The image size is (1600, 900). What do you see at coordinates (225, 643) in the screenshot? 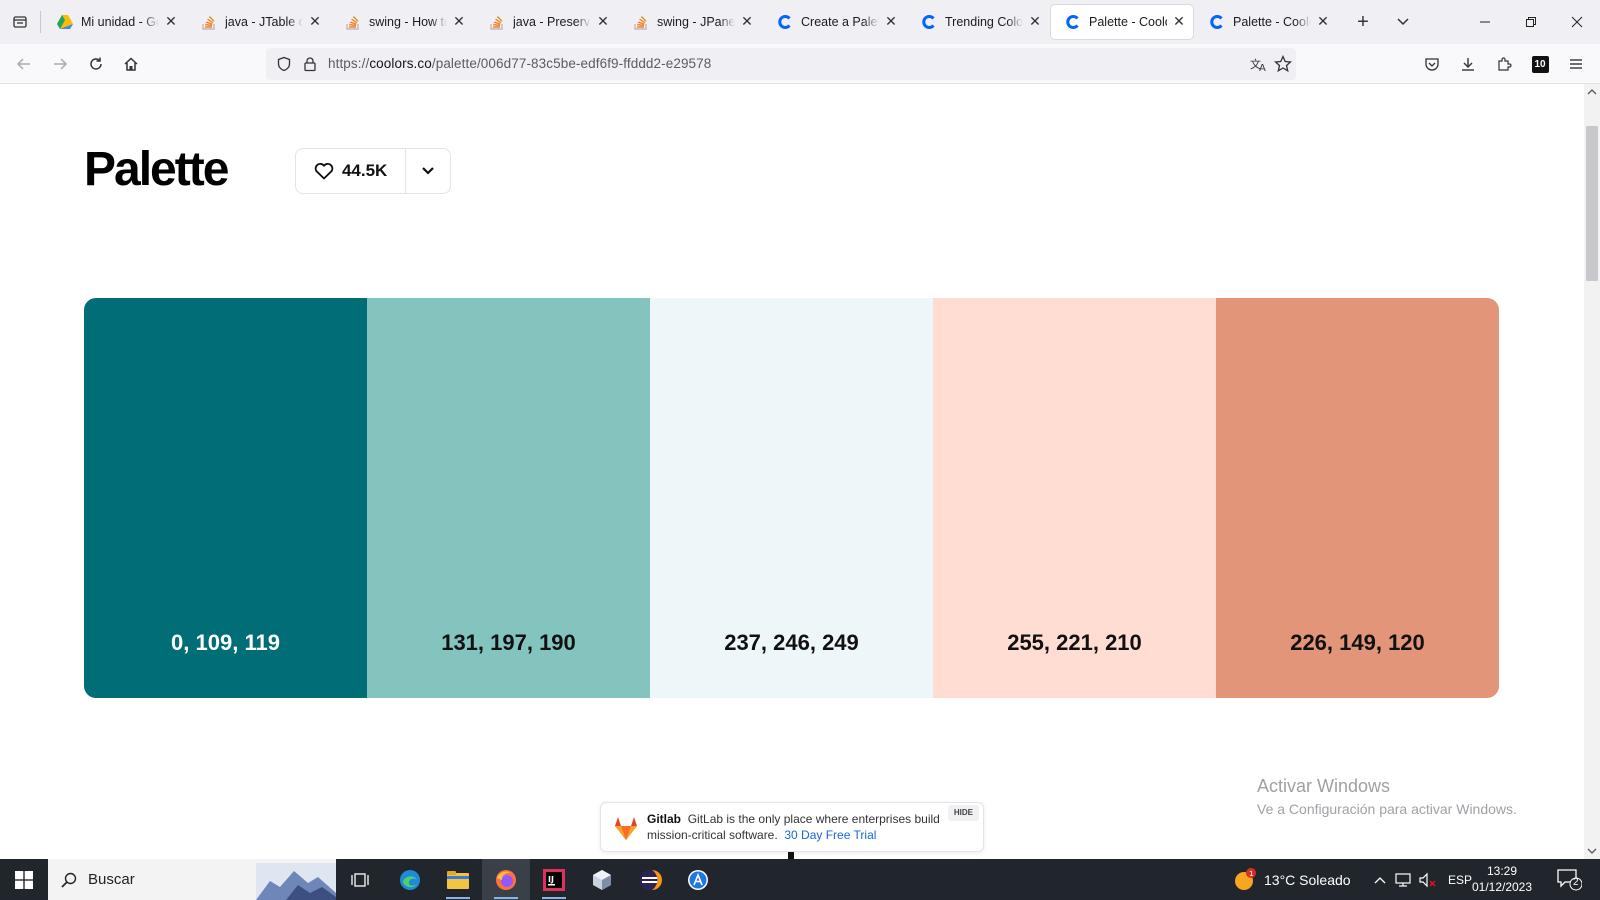
I see `swatch-rgb-value: 0, 109, 119` at bounding box center [225, 643].